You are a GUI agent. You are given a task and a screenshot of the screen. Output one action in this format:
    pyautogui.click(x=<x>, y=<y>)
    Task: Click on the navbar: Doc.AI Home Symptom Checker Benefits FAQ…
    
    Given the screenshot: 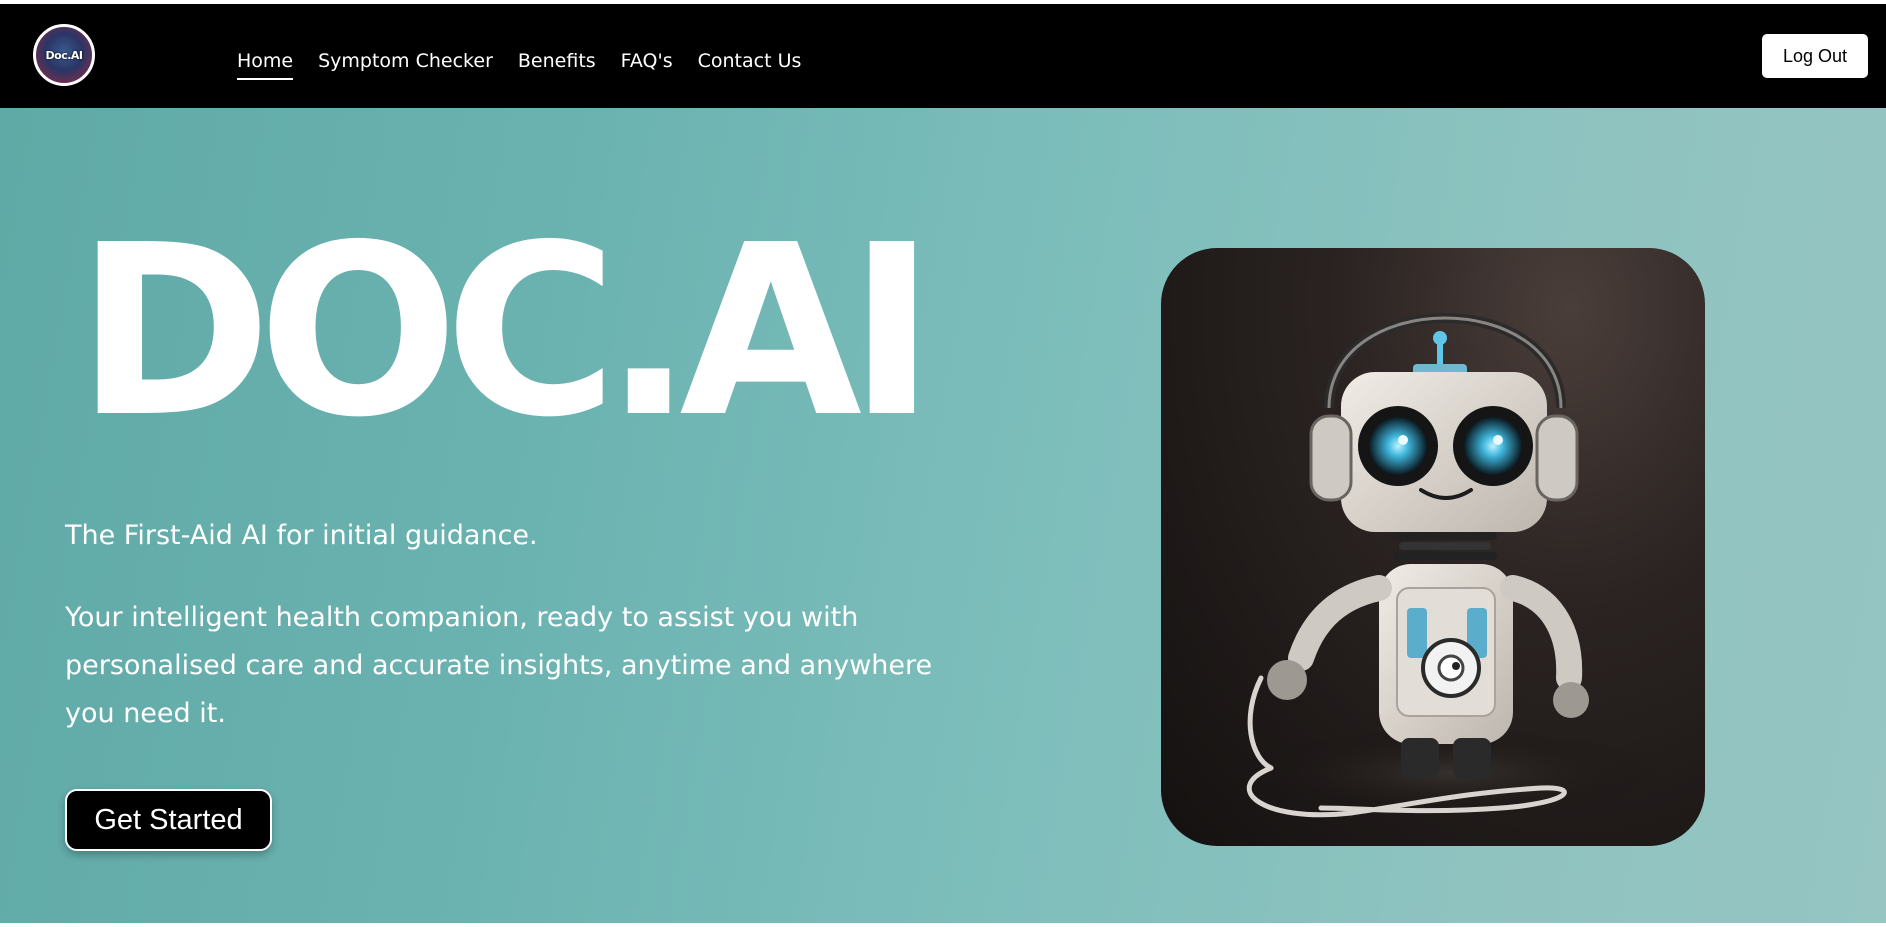 What is the action you would take?
    pyautogui.click(x=943, y=56)
    